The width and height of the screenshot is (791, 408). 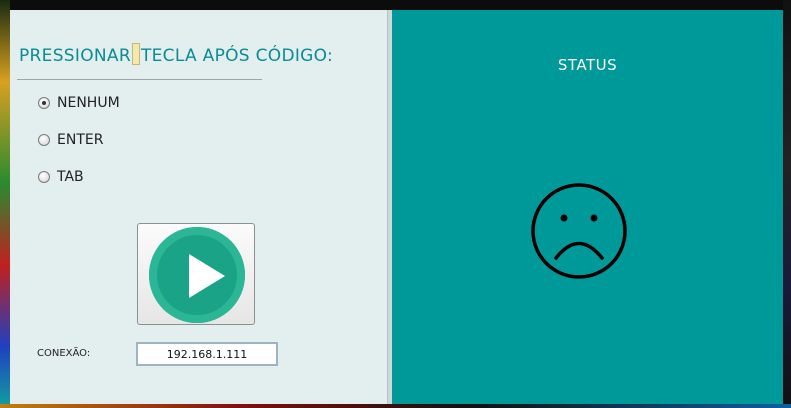 I want to click on radio-label-nenhum: NENHUM, so click(x=88, y=103).